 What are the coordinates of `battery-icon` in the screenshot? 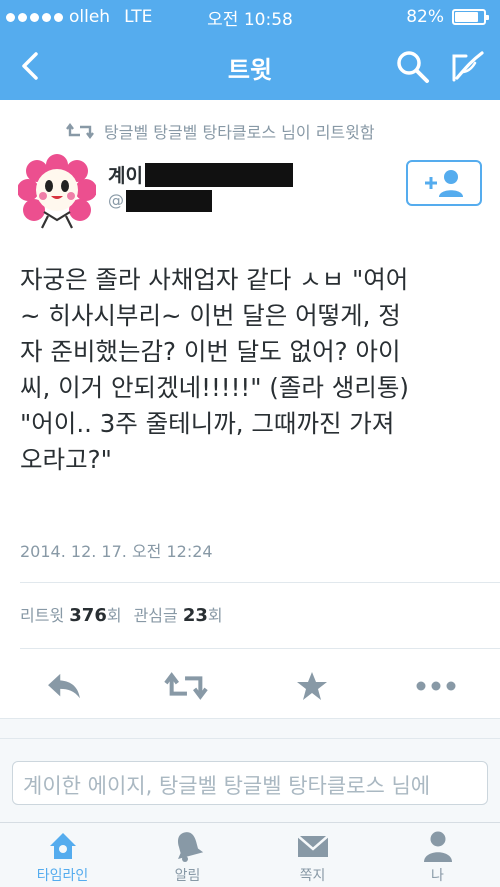 It's located at (470, 17).